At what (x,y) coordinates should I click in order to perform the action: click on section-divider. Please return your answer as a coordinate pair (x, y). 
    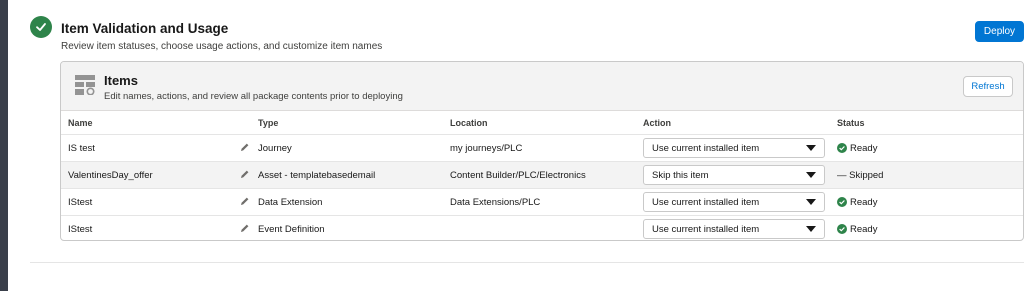
    Looking at the image, I should click on (527, 262).